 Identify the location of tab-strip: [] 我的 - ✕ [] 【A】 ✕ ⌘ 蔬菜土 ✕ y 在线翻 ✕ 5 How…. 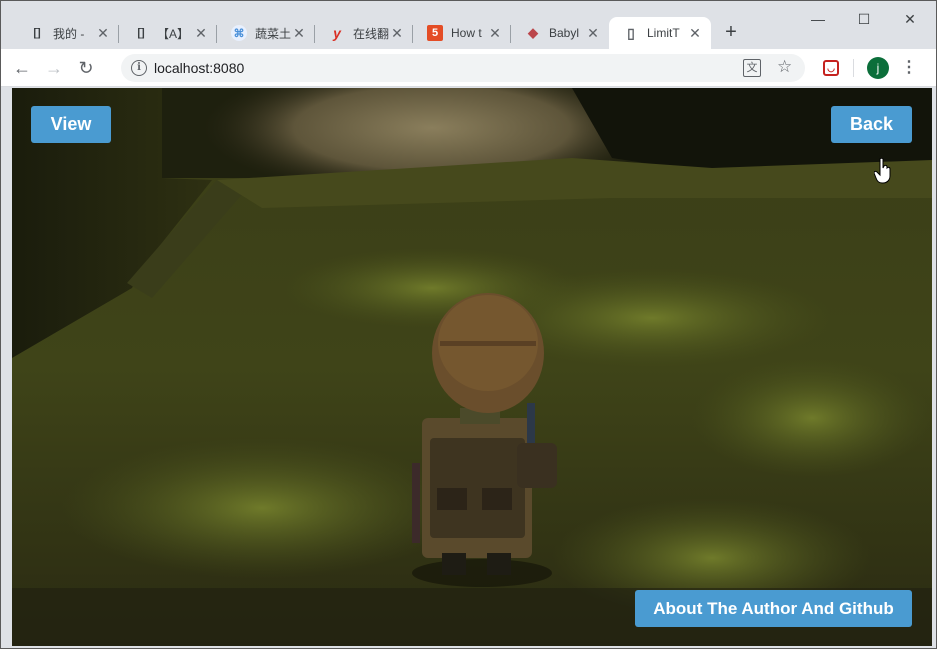
(468, 25).